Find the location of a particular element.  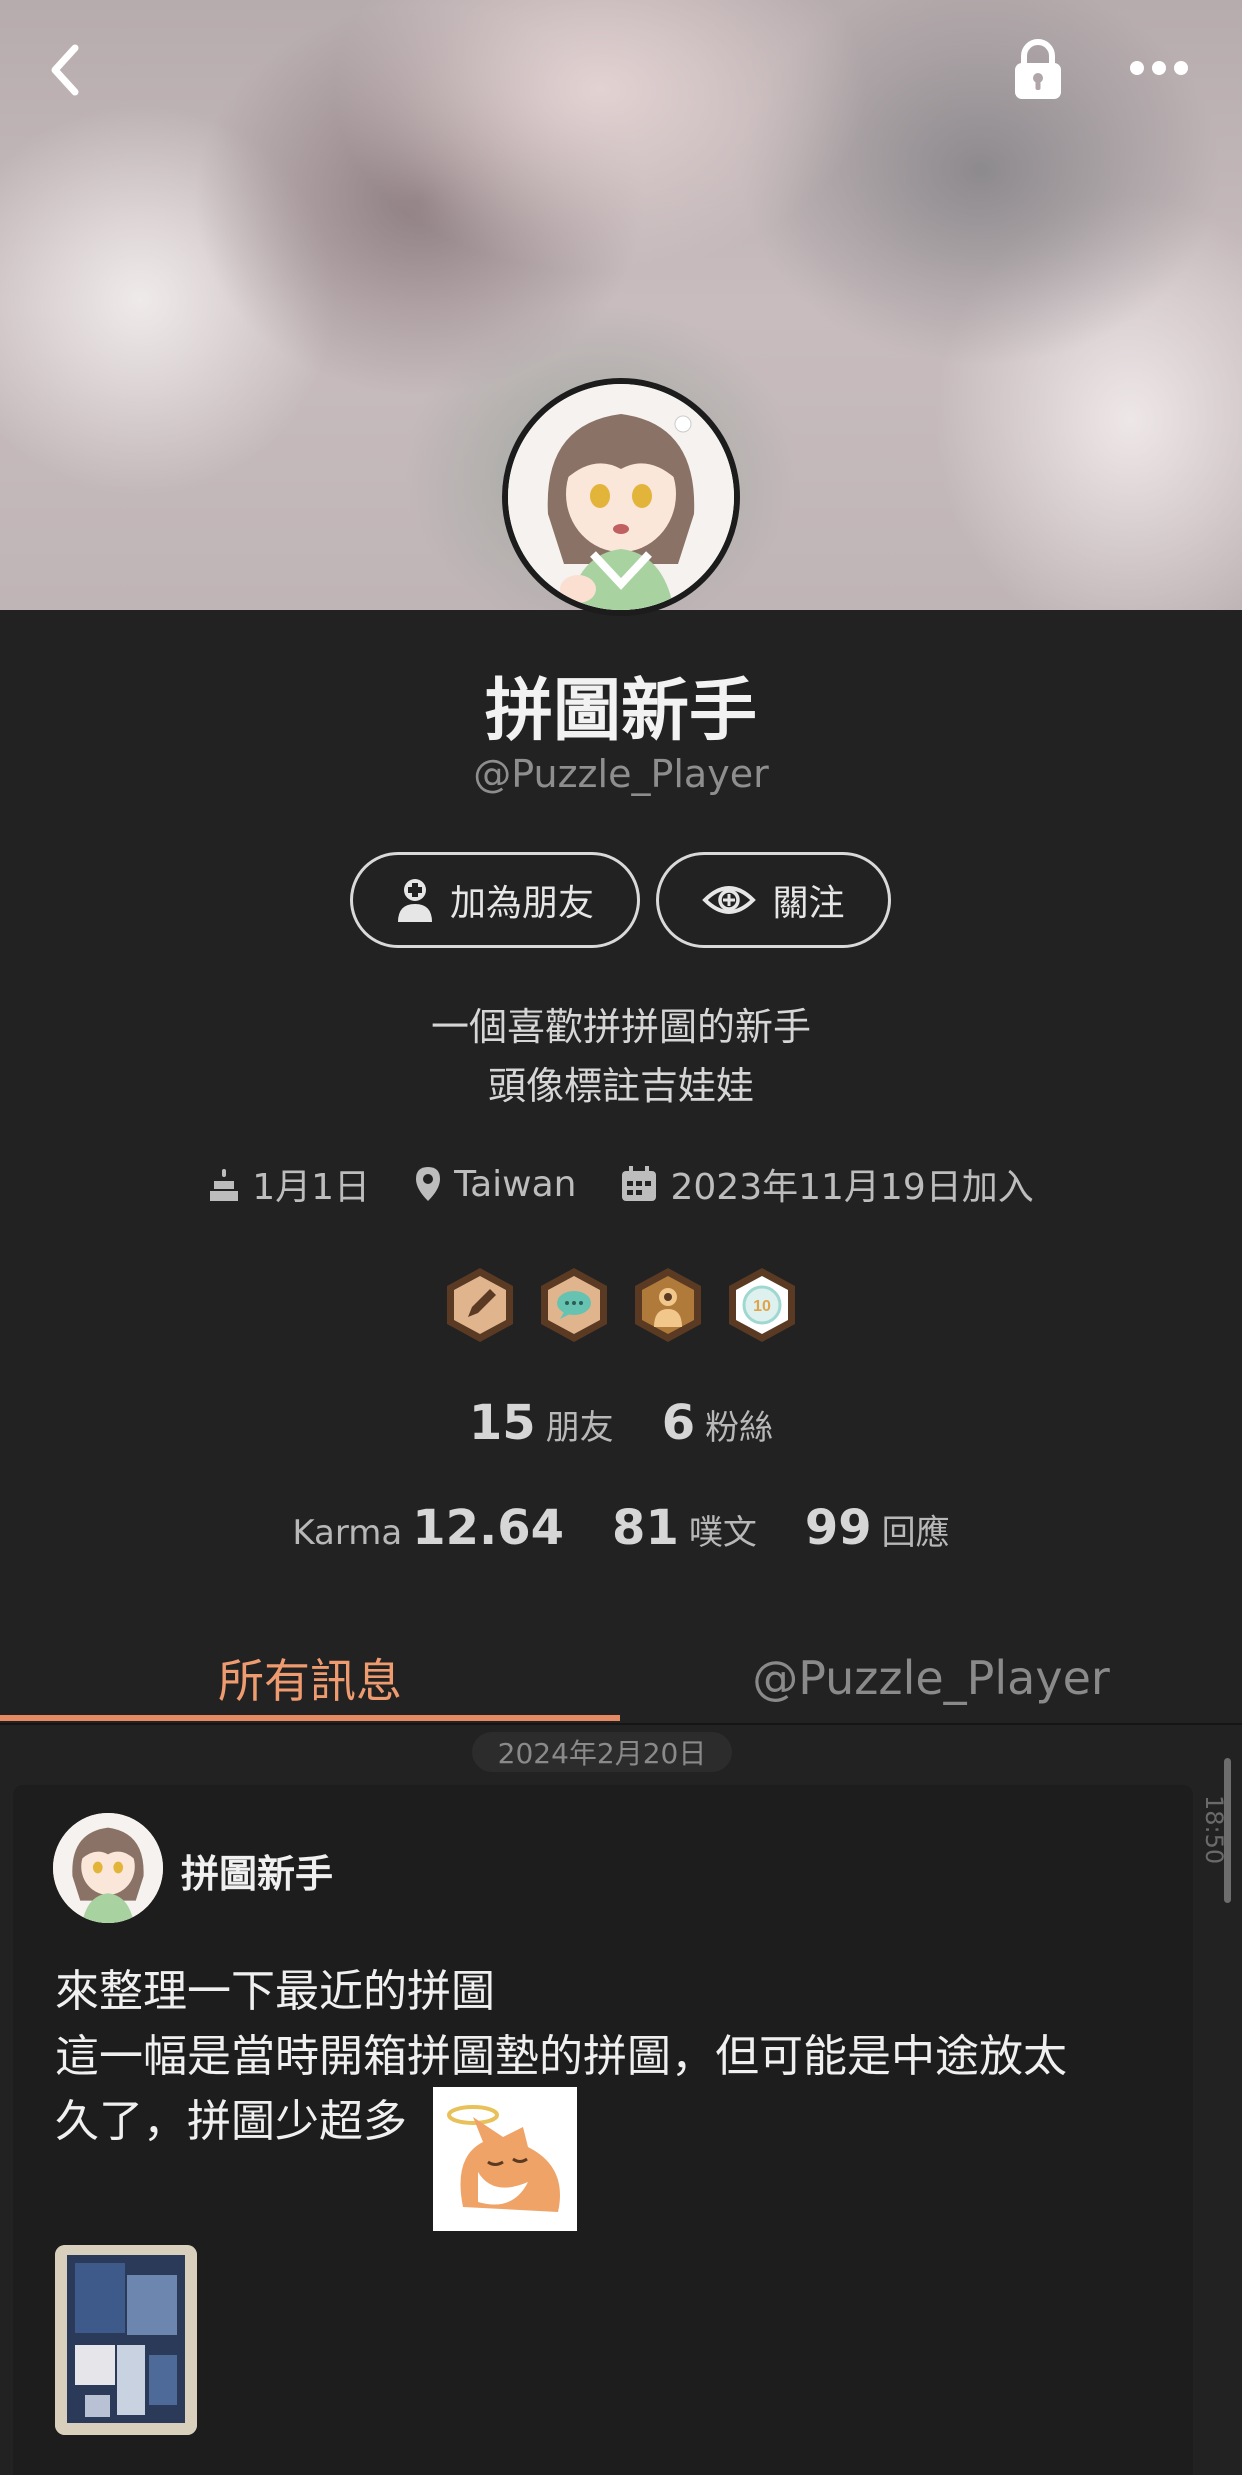

location-text: Taiwan is located at coordinates (515, 1184).